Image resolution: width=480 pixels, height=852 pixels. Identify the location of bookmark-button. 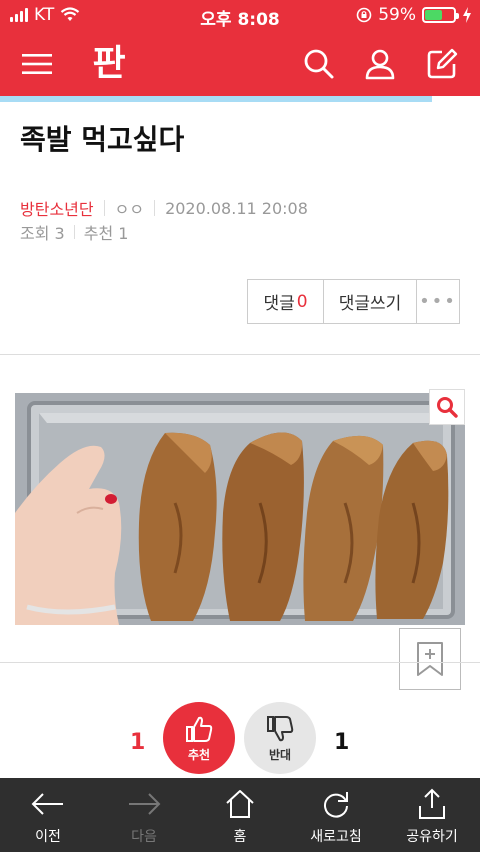
(430, 659).